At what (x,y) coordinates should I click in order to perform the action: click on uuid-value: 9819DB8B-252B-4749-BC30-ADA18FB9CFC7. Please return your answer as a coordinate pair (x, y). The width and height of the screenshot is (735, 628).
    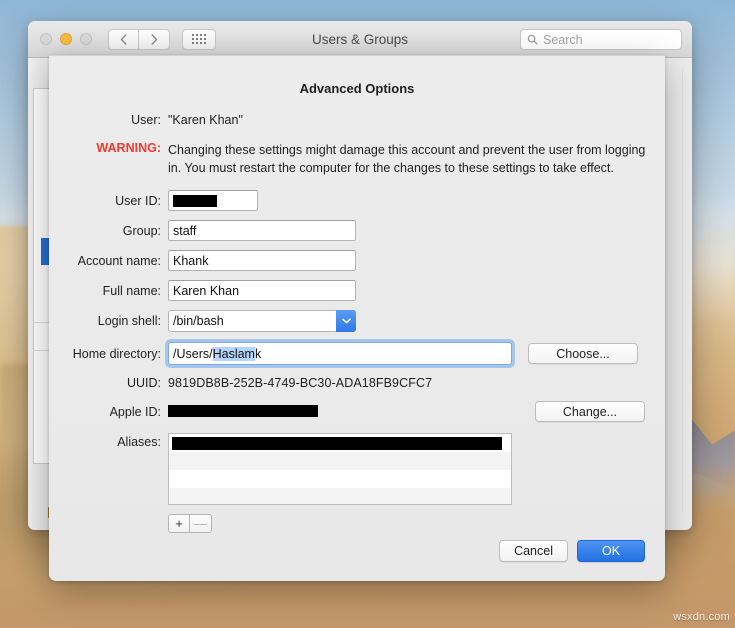
    Looking at the image, I should click on (300, 383).